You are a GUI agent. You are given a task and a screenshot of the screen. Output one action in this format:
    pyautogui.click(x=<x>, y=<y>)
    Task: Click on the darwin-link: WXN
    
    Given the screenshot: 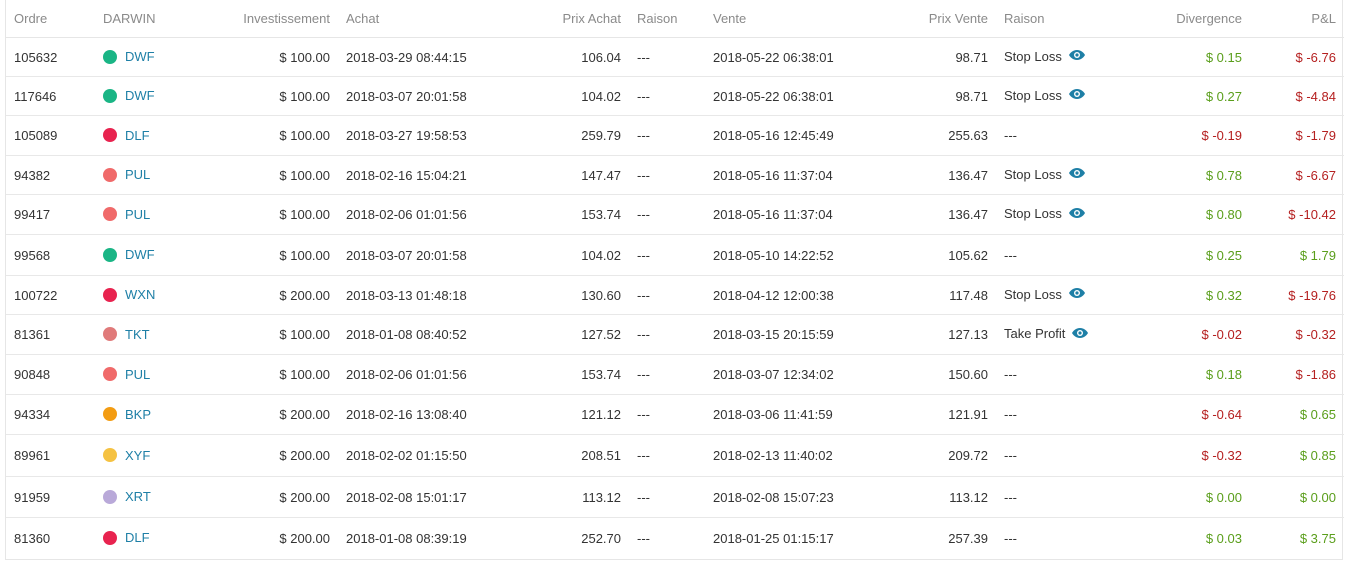 What is the action you would take?
    pyautogui.click(x=140, y=294)
    